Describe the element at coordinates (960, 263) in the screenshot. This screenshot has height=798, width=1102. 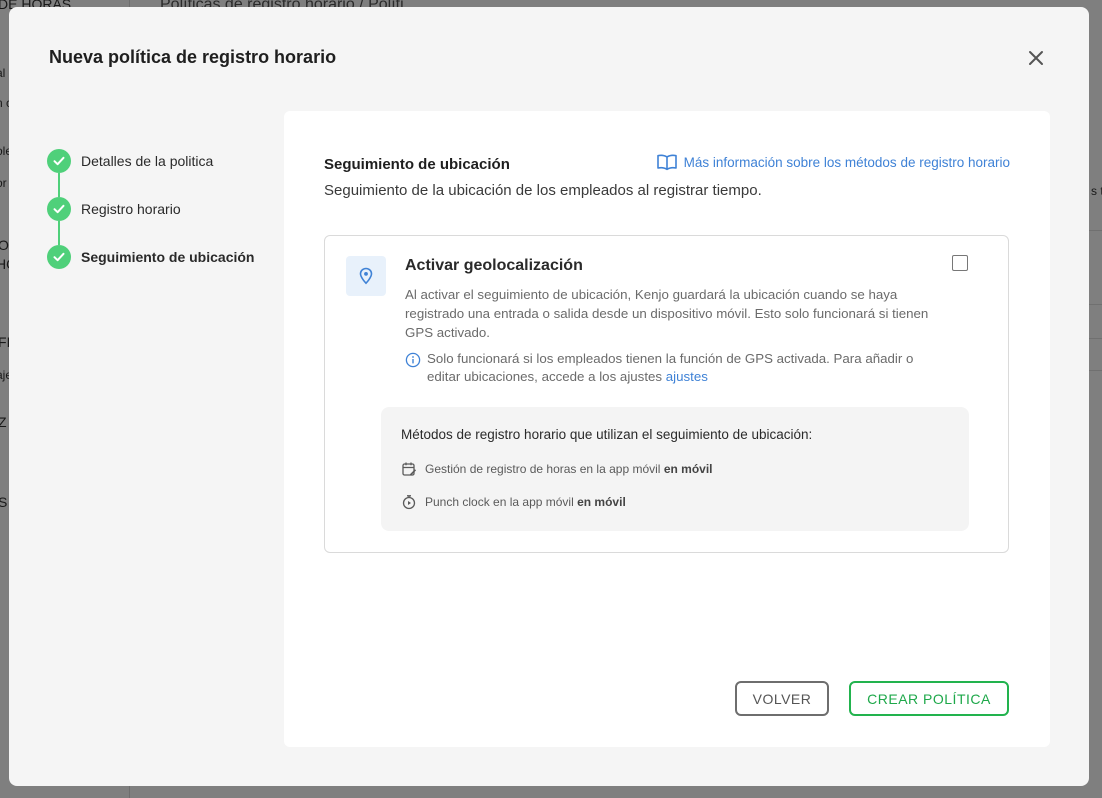
I see `geolocation-checkbox` at that location.